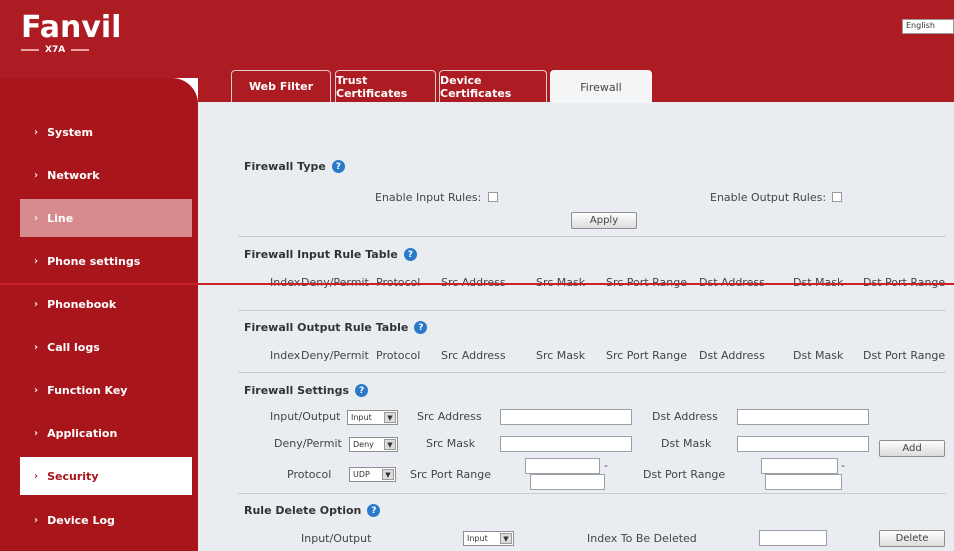  I want to click on rule-delete-option-heading: Rule Delete Option?, so click(312, 510).